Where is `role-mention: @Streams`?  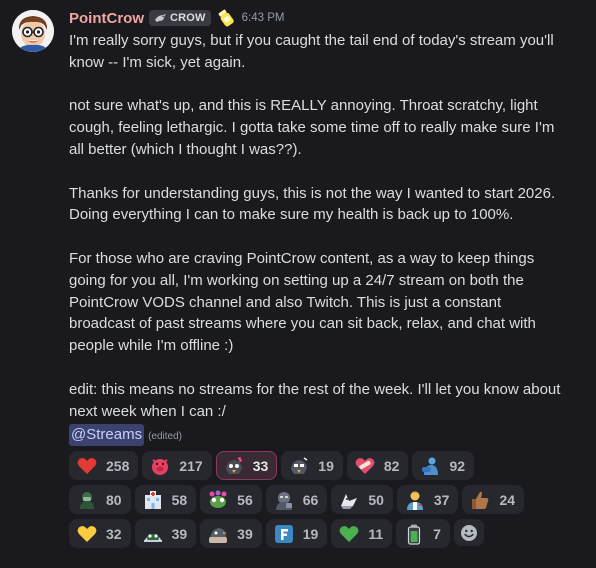
role-mention: @Streams is located at coordinates (107, 435).